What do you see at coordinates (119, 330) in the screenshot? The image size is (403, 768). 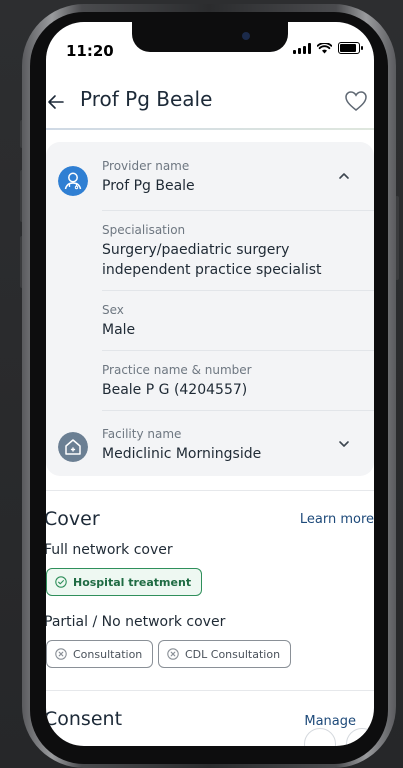 I see `sex-value: Male` at bounding box center [119, 330].